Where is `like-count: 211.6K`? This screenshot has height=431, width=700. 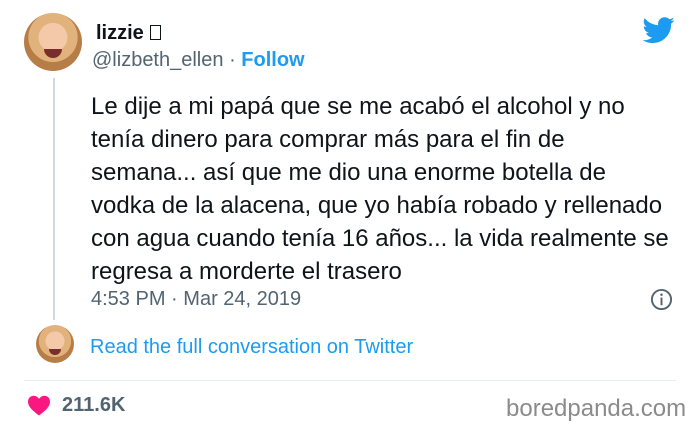 like-count: 211.6K is located at coordinates (94, 405).